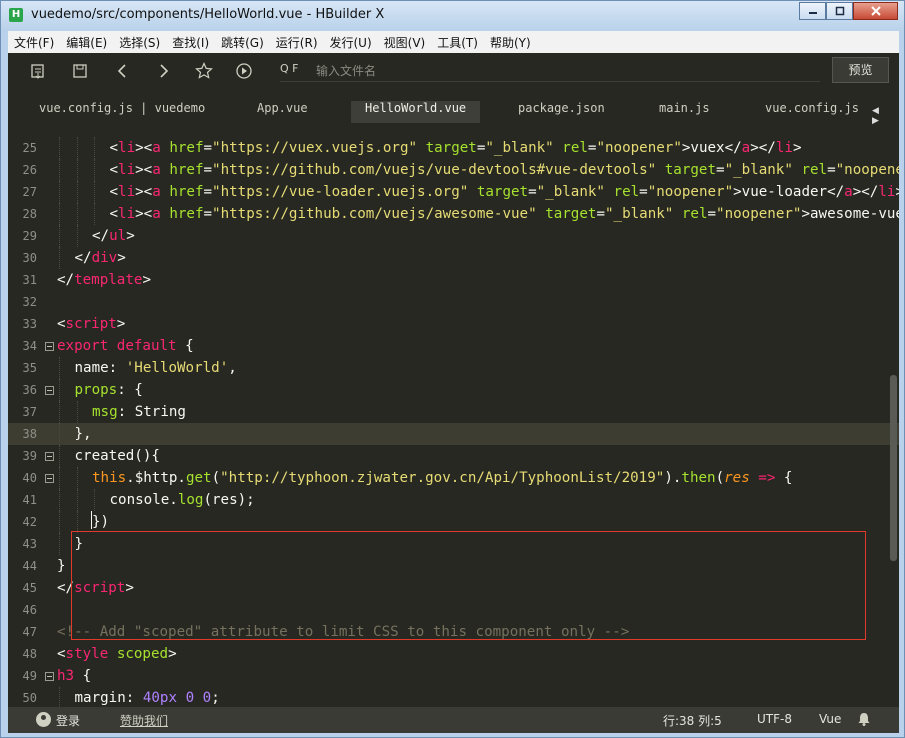 The width and height of the screenshot is (905, 738). Describe the element at coordinates (684, 112) in the screenshot. I see `tab-5: main.js` at that location.